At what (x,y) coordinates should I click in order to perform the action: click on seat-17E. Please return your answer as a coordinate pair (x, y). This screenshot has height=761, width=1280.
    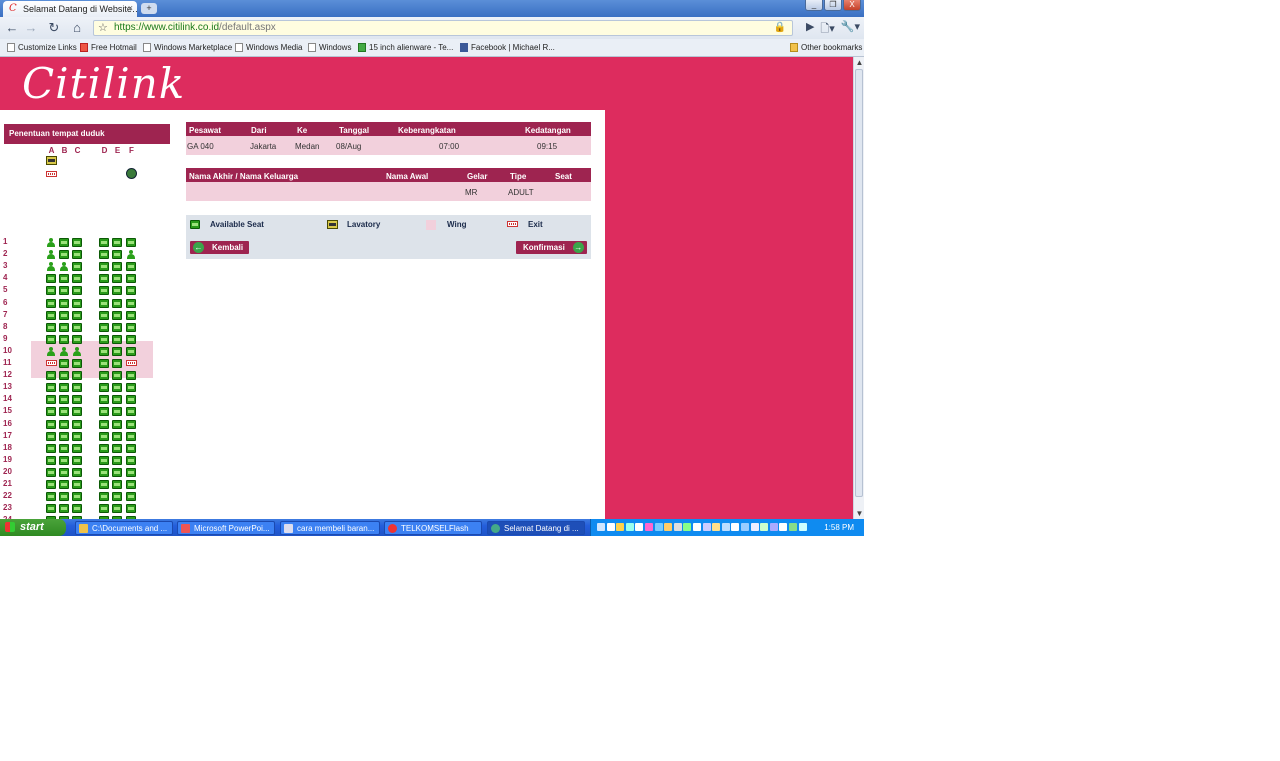
    Looking at the image, I should click on (117, 436).